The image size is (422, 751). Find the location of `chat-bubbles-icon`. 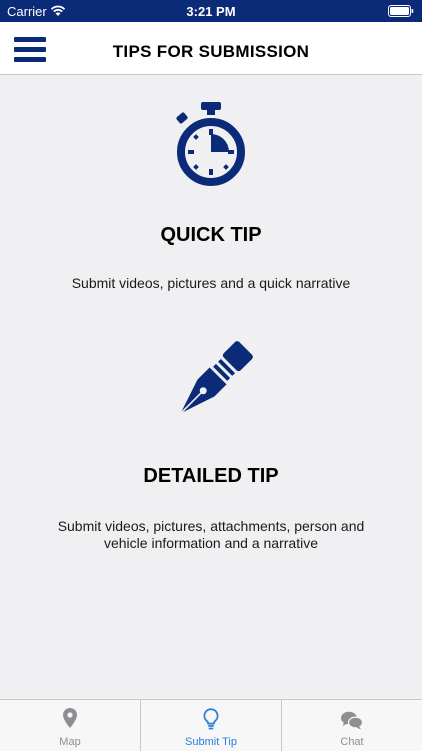

chat-bubbles-icon is located at coordinates (352, 720).